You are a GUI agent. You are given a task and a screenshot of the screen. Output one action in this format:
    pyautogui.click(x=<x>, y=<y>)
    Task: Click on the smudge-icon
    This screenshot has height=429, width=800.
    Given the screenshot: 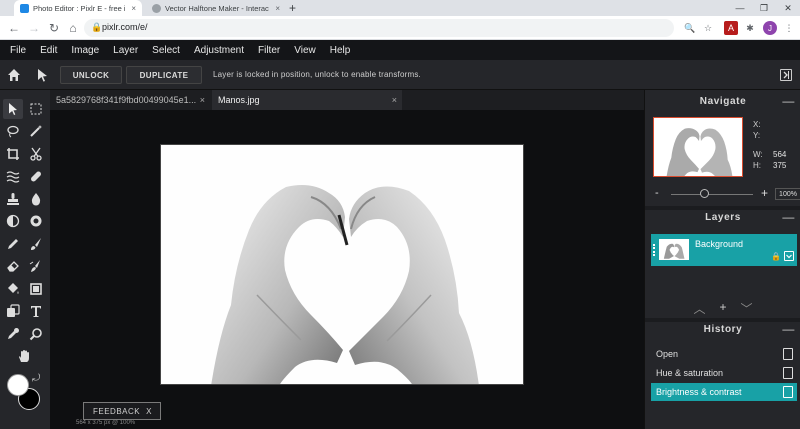 What is the action you would take?
    pyautogui.click(x=36, y=266)
    